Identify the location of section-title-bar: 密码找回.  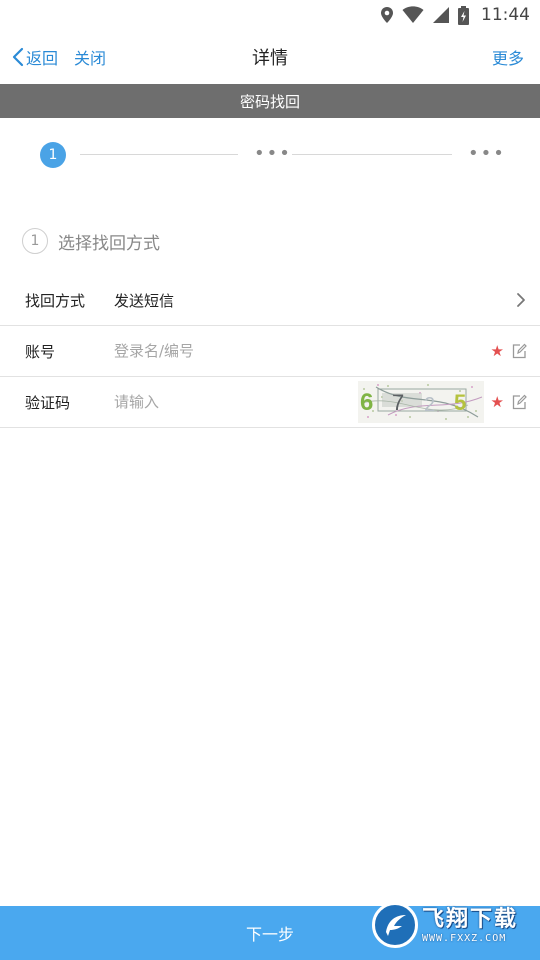
(270, 101).